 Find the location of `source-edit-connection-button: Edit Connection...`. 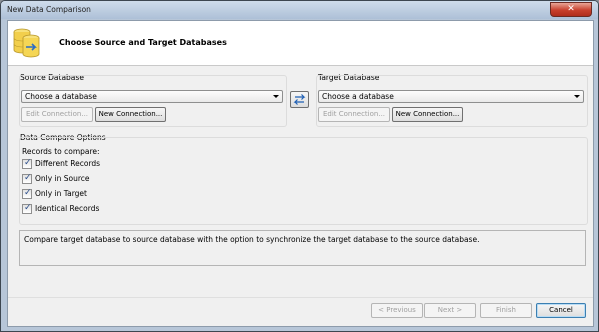

source-edit-connection-button: Edit Connection... is located at coordinates (57, 114).